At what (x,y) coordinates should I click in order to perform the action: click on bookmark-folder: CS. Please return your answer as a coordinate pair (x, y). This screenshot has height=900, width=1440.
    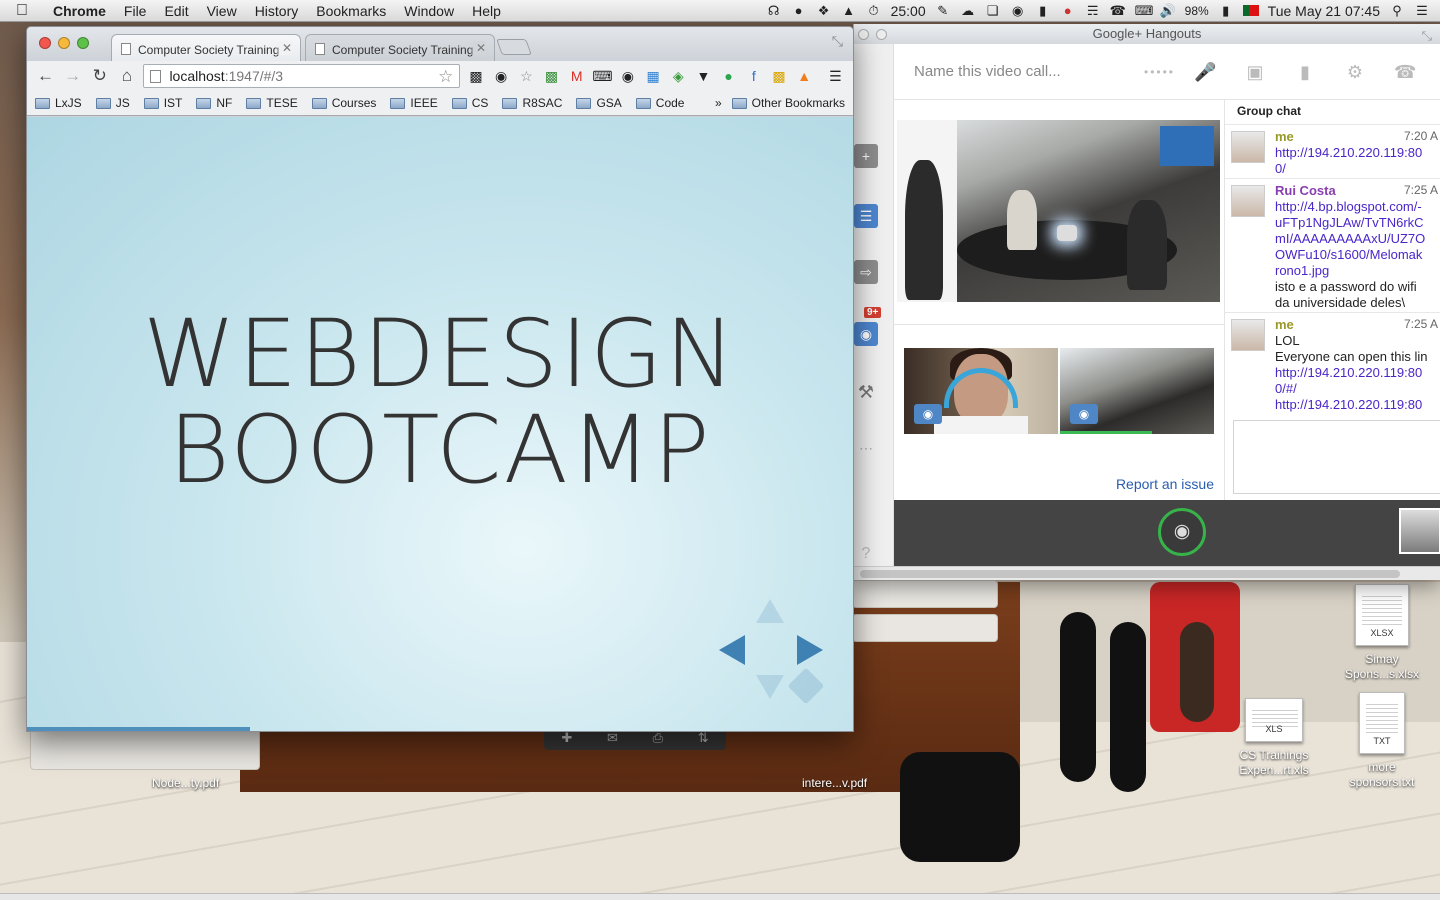
    Looking at the image, I should click on (469, 103).